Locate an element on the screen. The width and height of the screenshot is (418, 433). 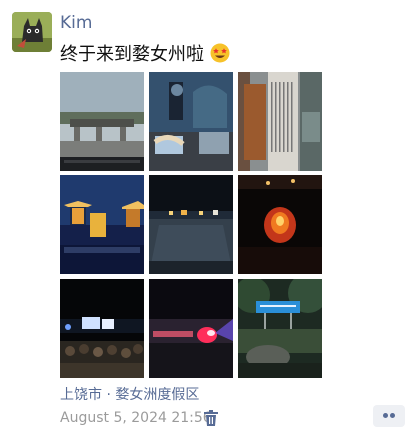
author-name: Kim is located at coordinates (76, 23).